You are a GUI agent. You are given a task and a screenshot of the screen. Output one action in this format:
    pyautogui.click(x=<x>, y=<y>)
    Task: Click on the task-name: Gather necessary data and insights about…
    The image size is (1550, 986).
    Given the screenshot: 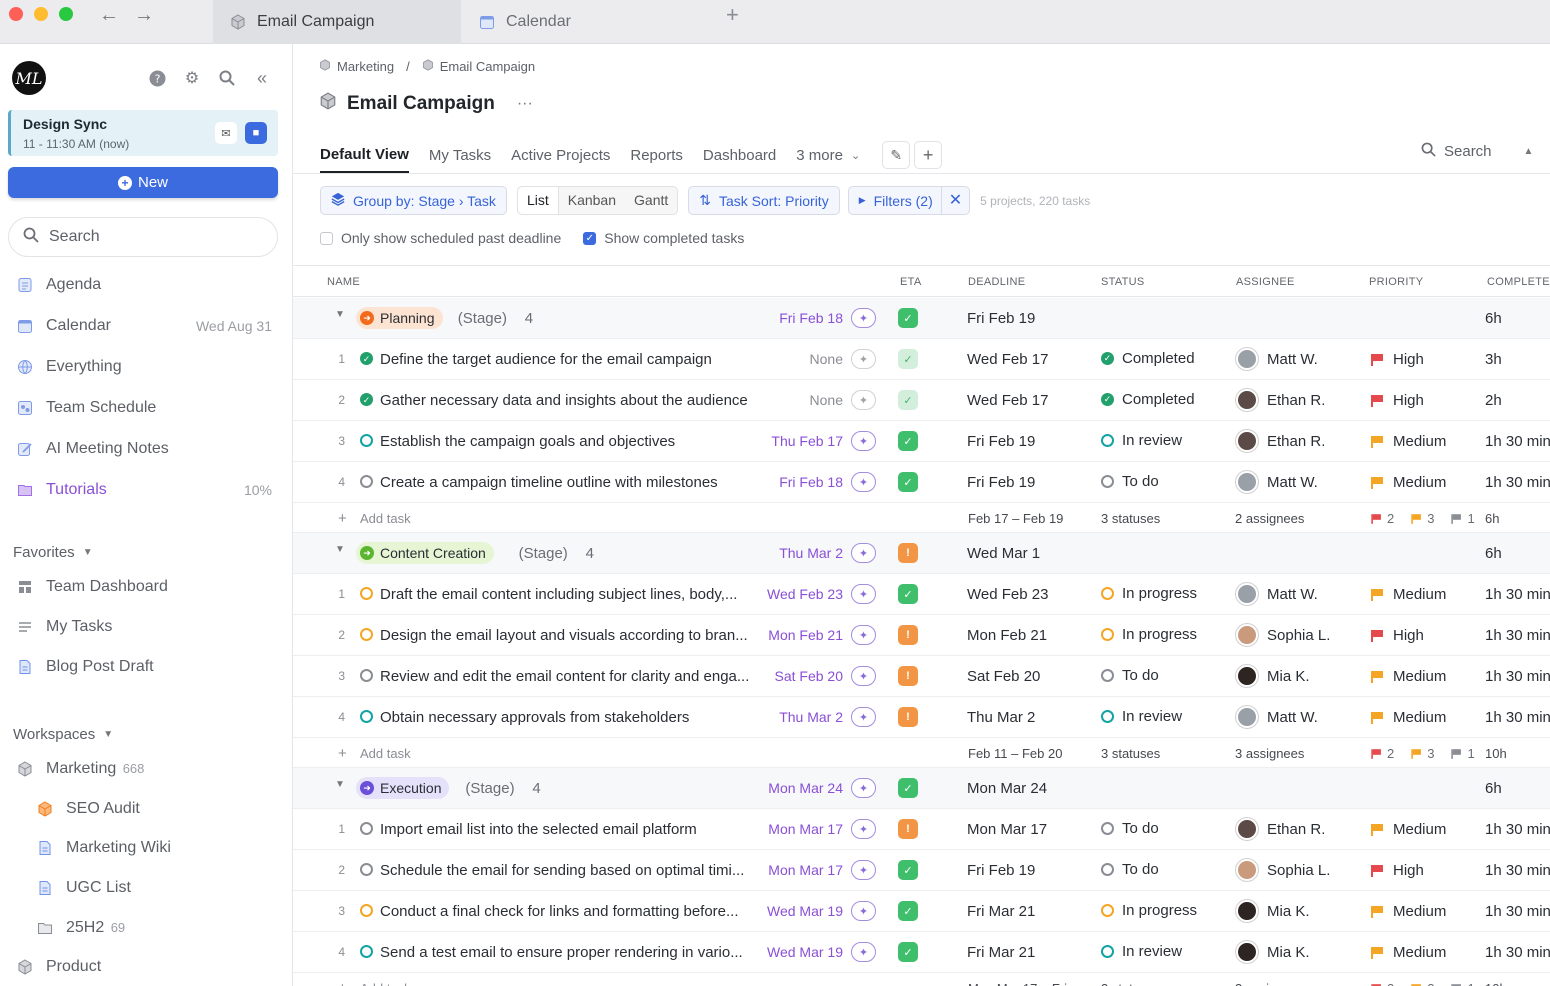 What is the action you would take?
    pyautogui.click(x=564, y=400)
    